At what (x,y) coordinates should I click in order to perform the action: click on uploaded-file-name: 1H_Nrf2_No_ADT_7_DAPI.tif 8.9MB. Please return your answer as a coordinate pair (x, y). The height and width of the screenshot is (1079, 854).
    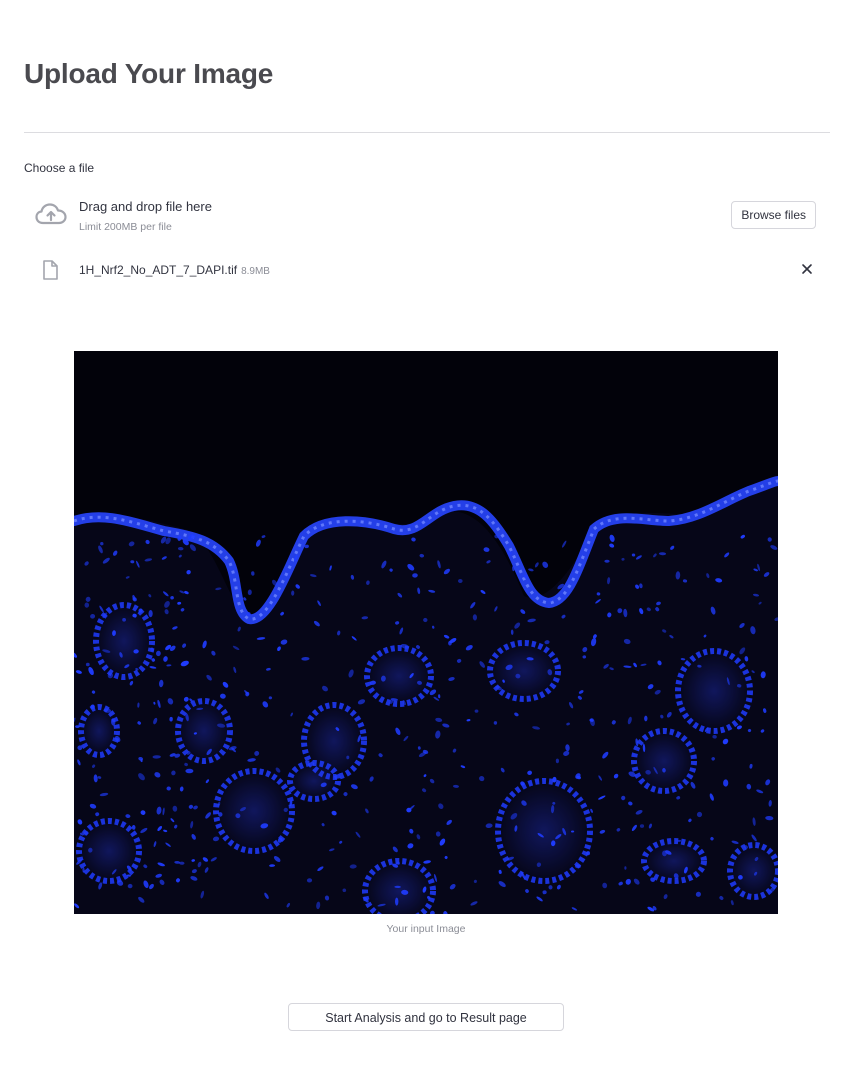
    Looking at the image, I should click on (174, 270).